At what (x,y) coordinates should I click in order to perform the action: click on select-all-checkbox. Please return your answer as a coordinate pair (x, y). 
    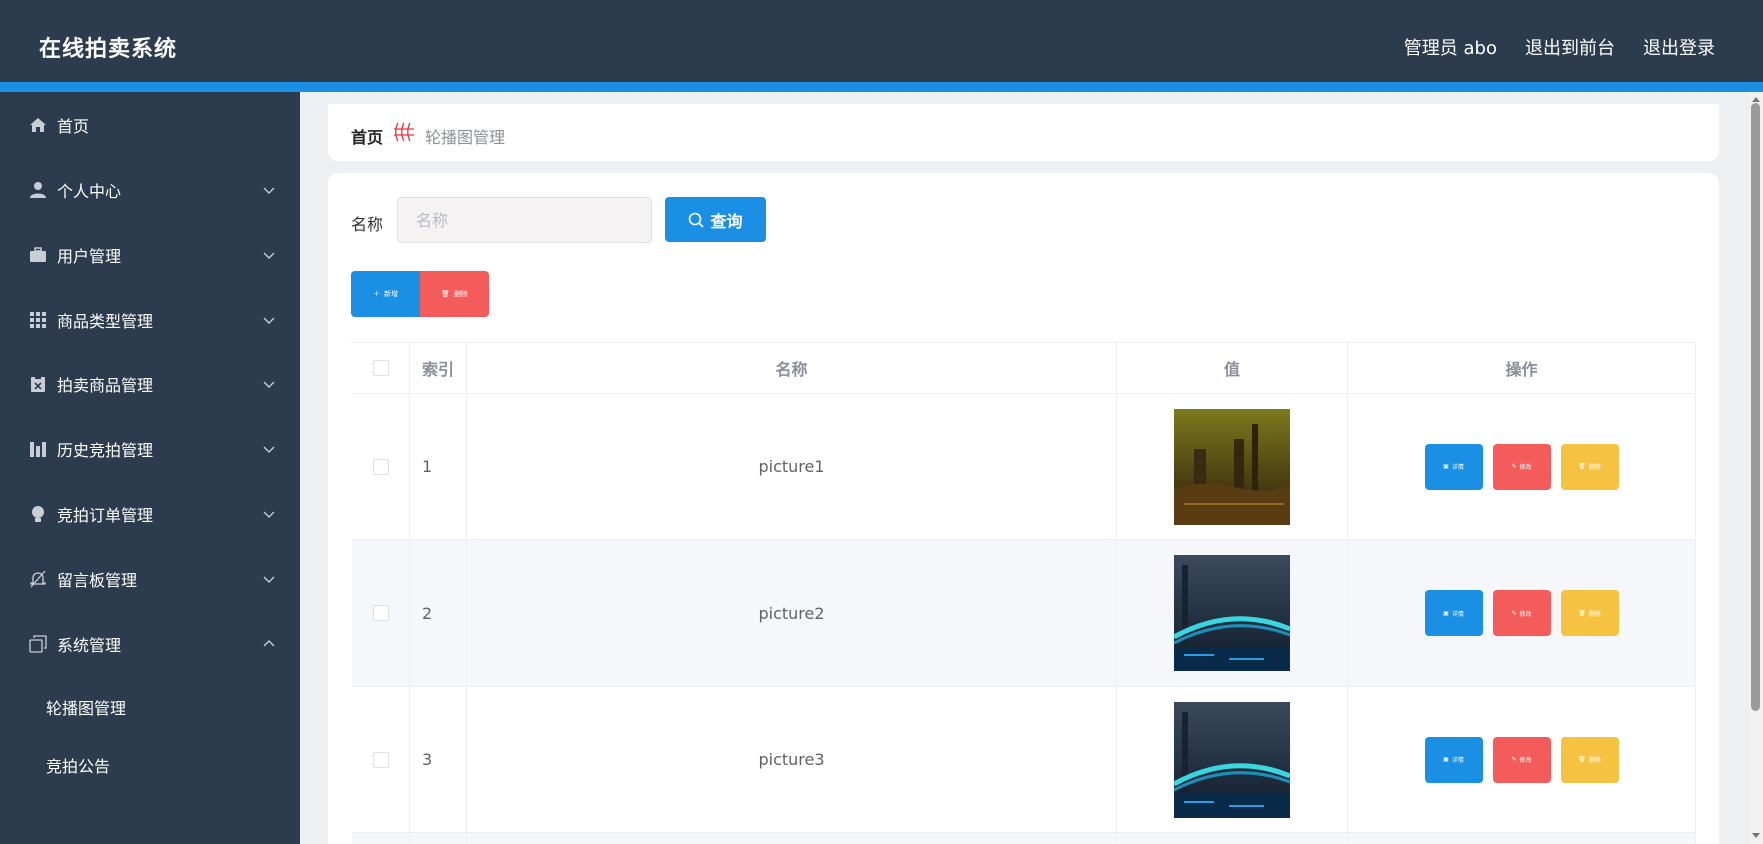
    Looking at the image, I should click on (380, 368).